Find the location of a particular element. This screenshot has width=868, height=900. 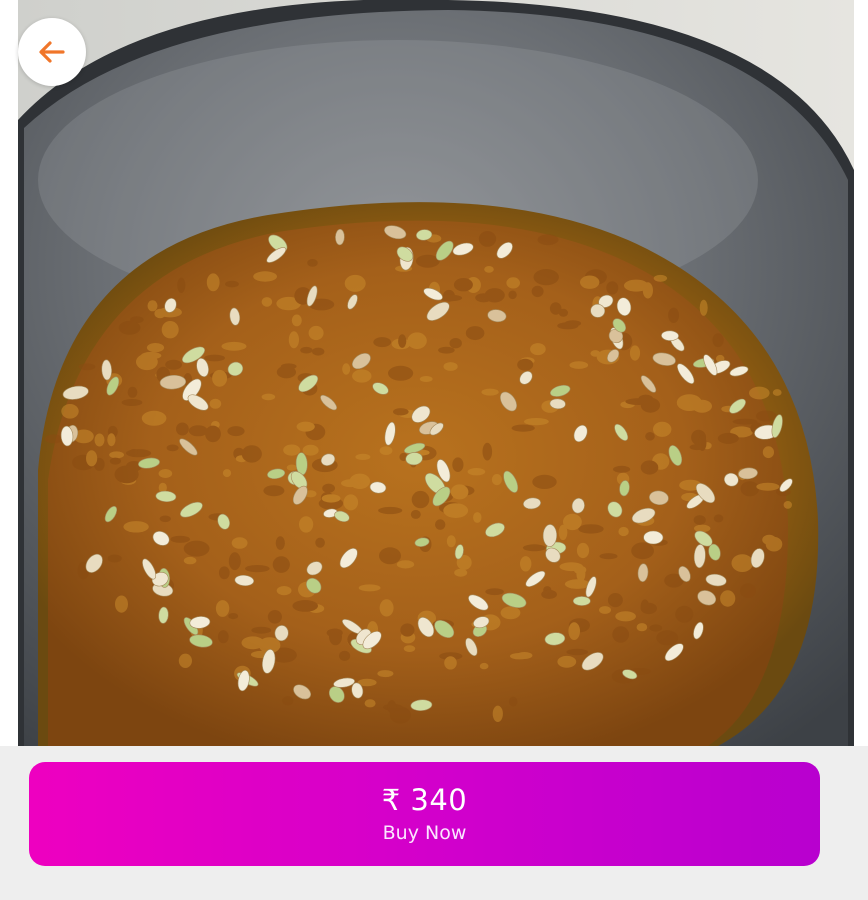

buy-now-button: ₹ 340 Buy Now is located at coordinates (424, 814).